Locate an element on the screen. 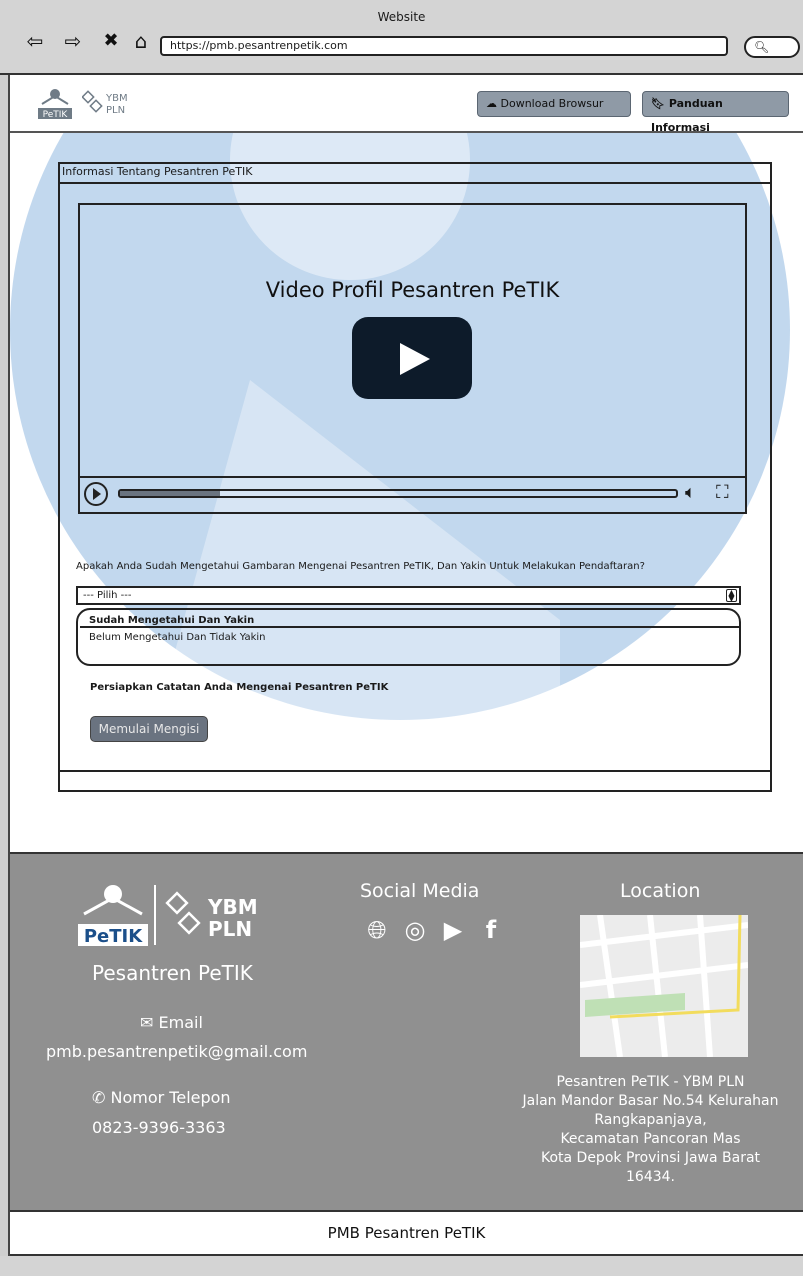 This screenshot has height=1276, width=803. play-control-icon is located at coordinates (96, 494).